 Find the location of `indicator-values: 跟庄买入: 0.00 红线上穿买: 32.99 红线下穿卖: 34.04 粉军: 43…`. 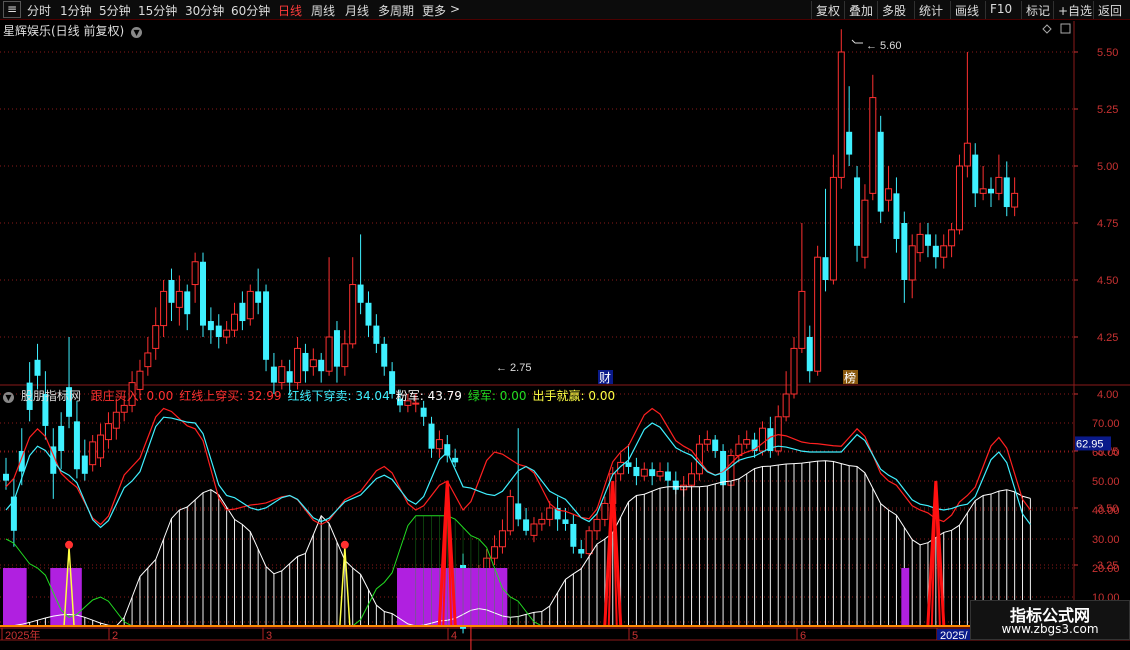

indicator-values: 跟庄买入: 0.00 红线上穿买: 32.99 红线下穿卖: 34.04 粉军: 43… is located at coordinates (350, 396).